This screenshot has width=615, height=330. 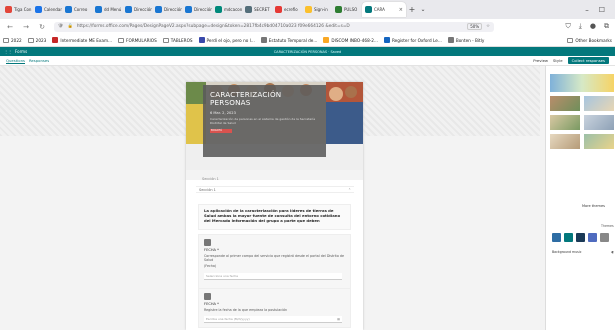 I want to click on tab-label: SECRET, so click(x=262, y=9).